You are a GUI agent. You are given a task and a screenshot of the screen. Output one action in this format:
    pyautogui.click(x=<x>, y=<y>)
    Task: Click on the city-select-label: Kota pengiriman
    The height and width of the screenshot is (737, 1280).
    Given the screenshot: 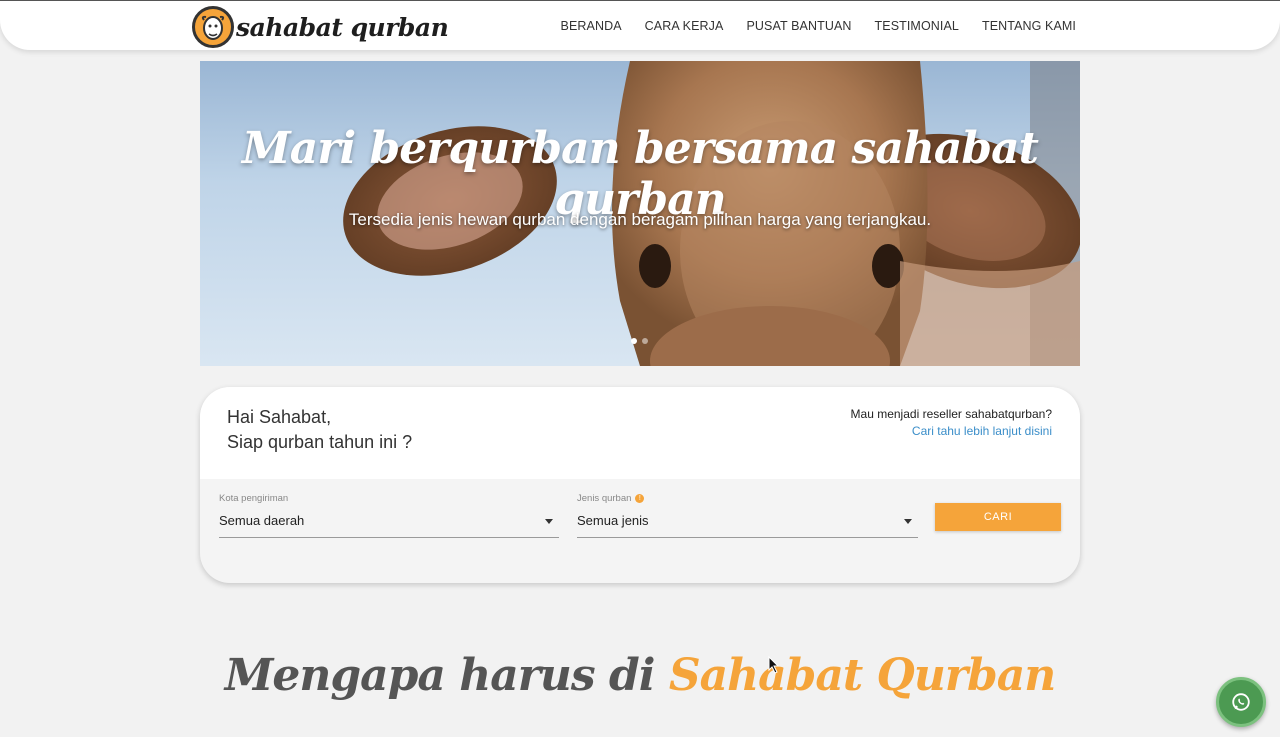 What is the action you would take?
    pyautogui.click(x=253, y=498)
    